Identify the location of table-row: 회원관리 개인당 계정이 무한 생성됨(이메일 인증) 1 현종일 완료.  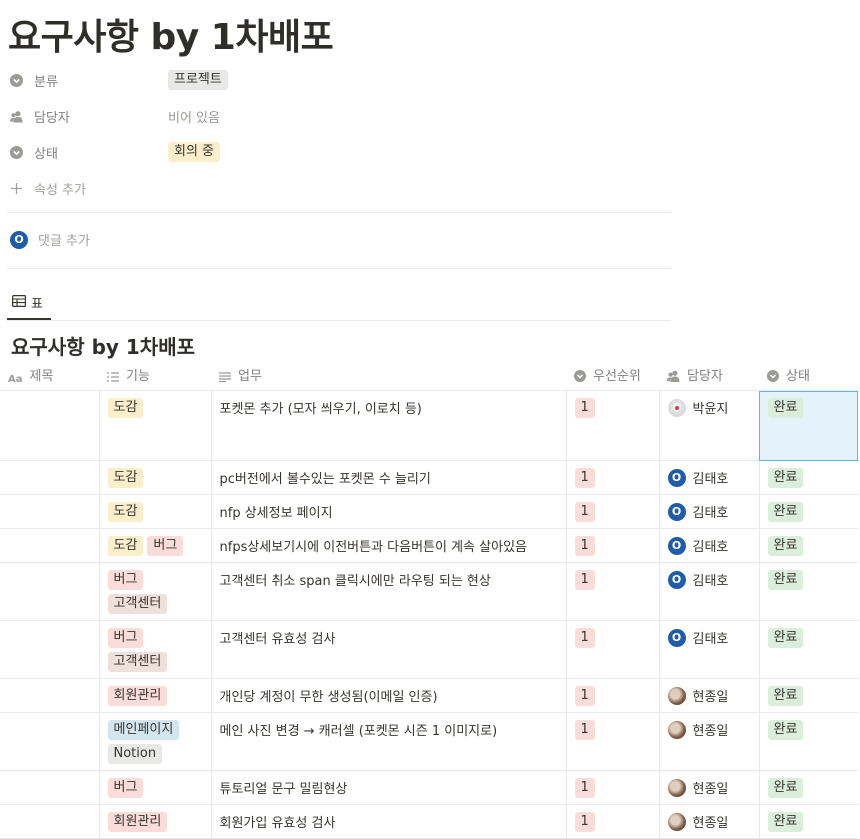
(429, 695).